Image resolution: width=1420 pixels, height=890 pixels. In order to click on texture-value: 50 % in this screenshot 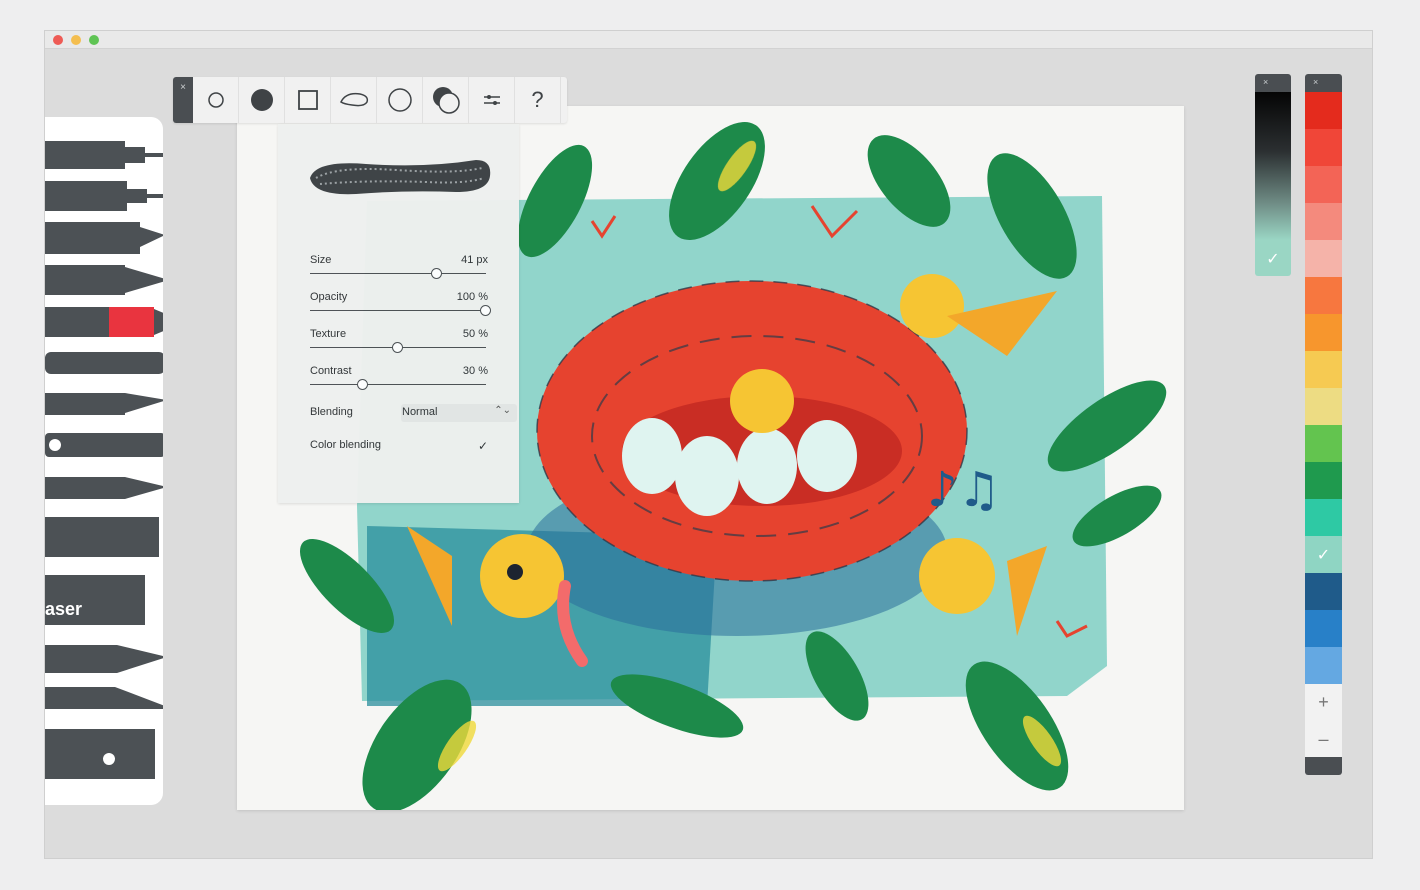, I will do `click(475, 334)`.